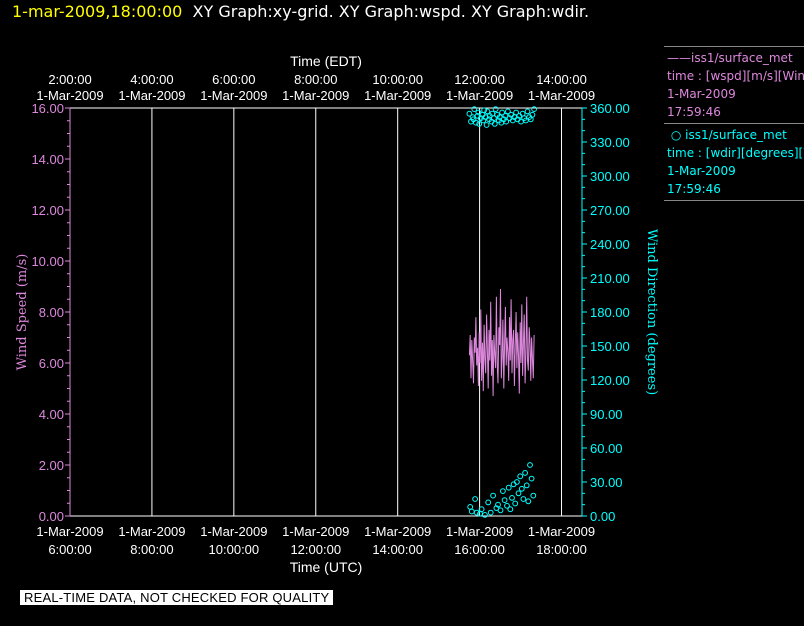  What do you see at coordinates (47, 108) in the screenshot?
I see `y-left-tick-label: 16.00` at bounding box center [47, 108].